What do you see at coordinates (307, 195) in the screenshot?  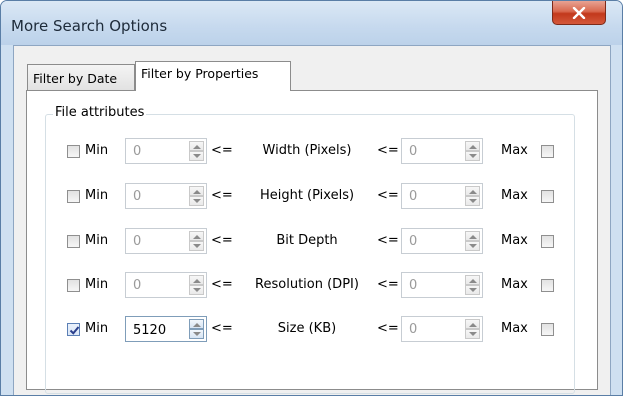 I see `property-label: Height (Pixels)` at bounding box center [307, 195].